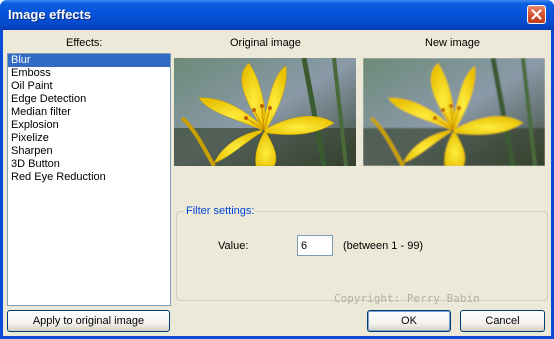 The image size is (554, 339). I want to click on new-image-label: New image, so click(453, 43).